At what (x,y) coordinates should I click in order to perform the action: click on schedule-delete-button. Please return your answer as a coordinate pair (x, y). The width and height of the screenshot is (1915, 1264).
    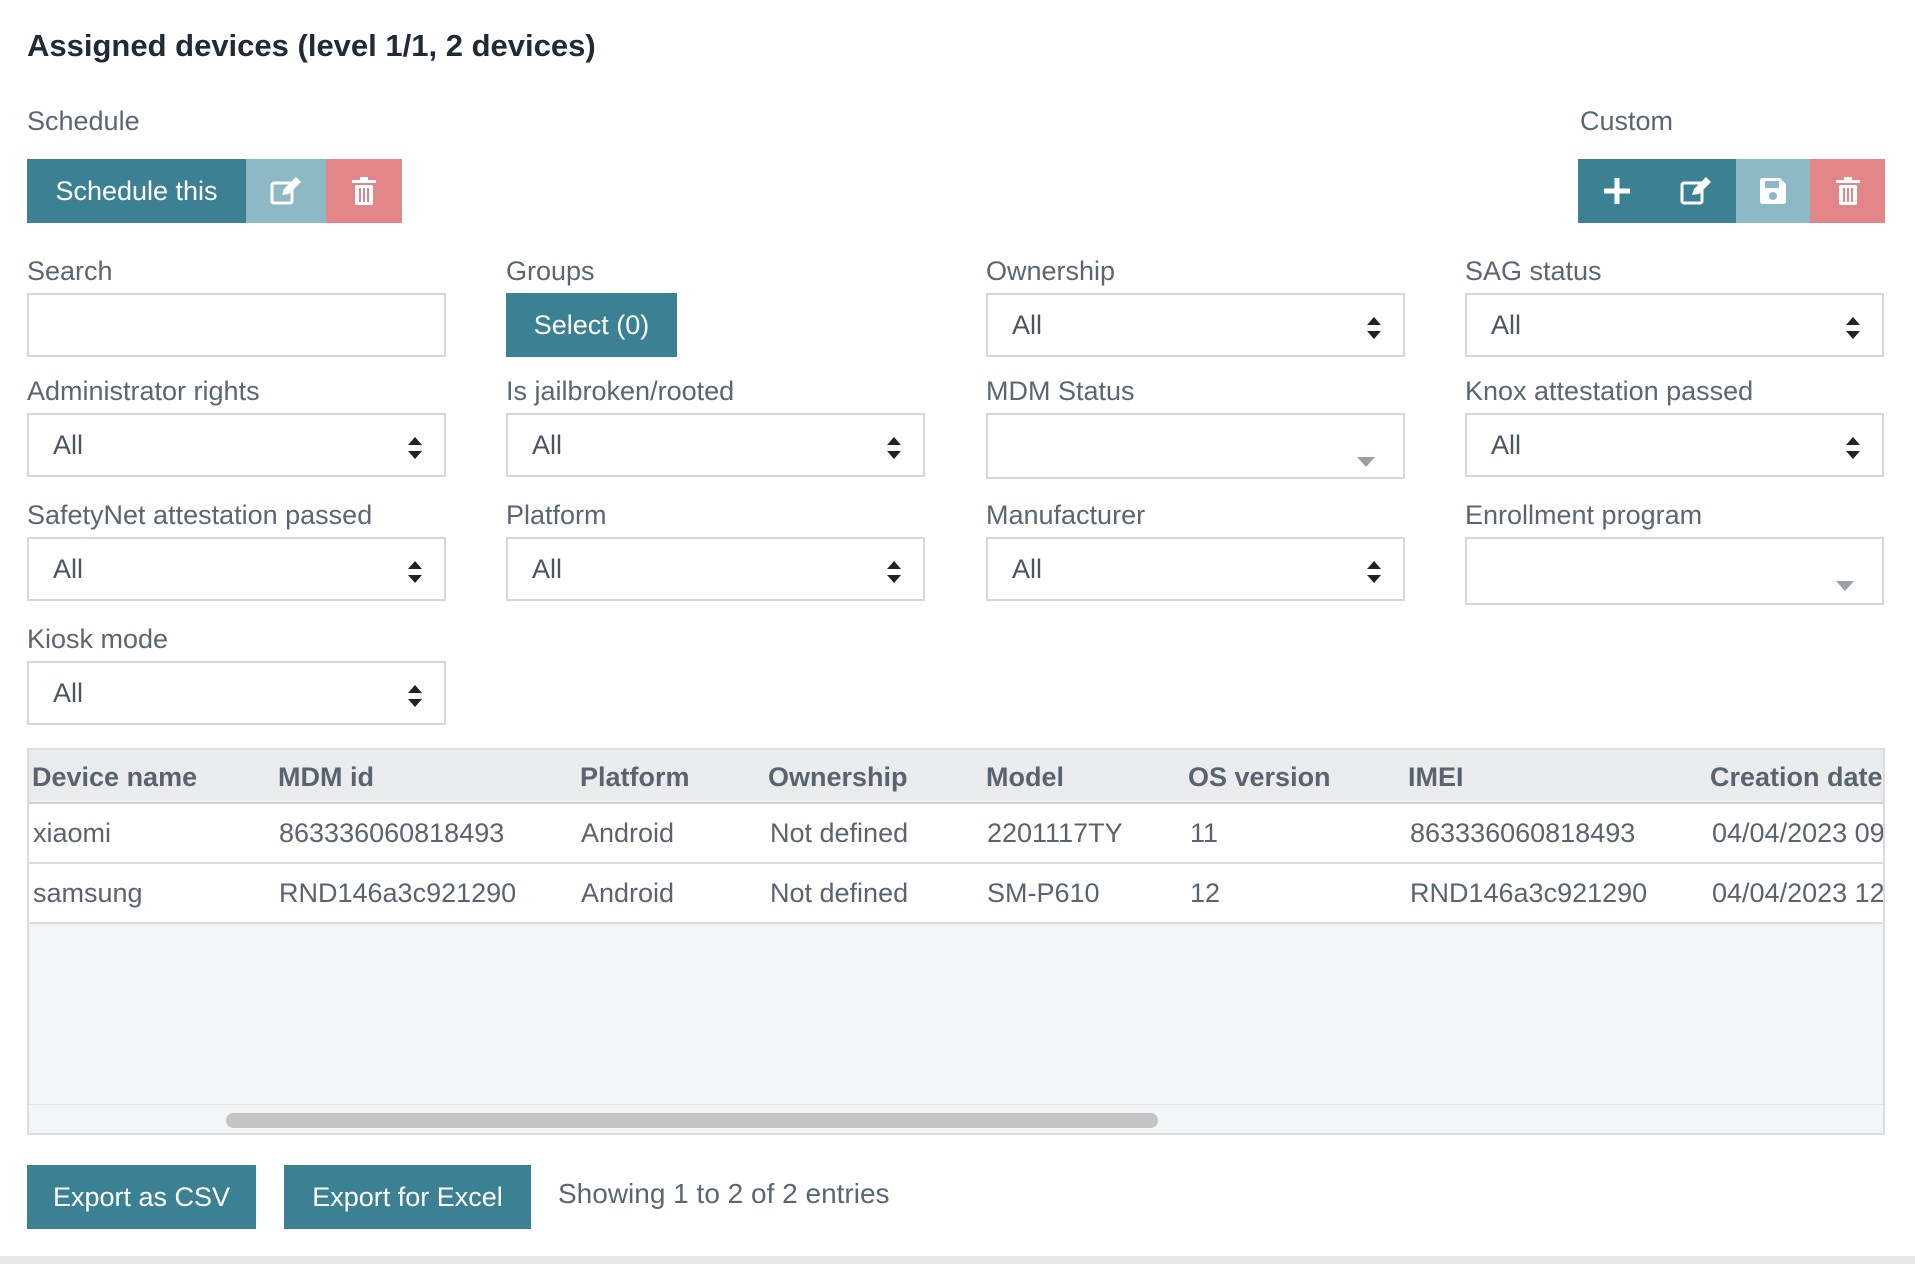
    Looking at the image, I should click on (364, 191).